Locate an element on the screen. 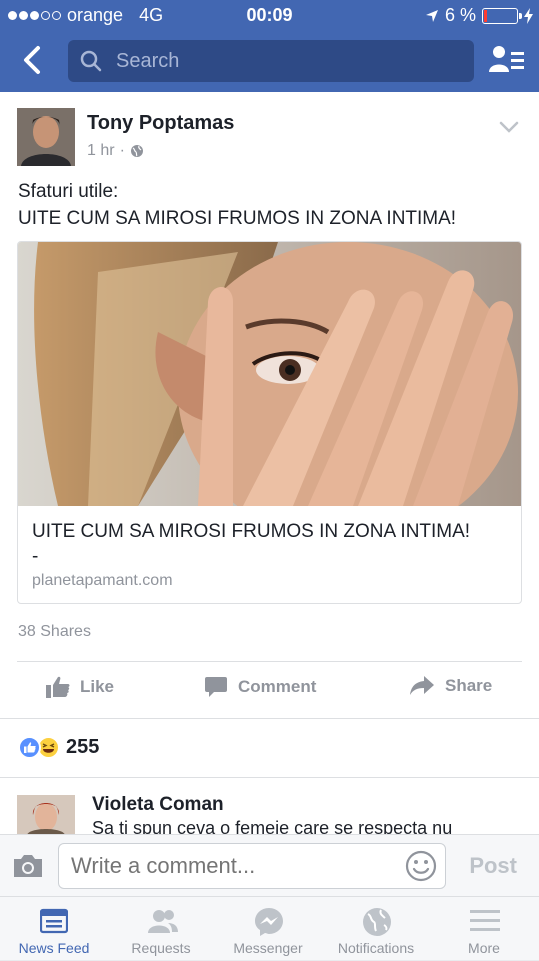 The height and width of the screenshot is (961, 539). comment-label: Comment is located at coordinates (277, 686).